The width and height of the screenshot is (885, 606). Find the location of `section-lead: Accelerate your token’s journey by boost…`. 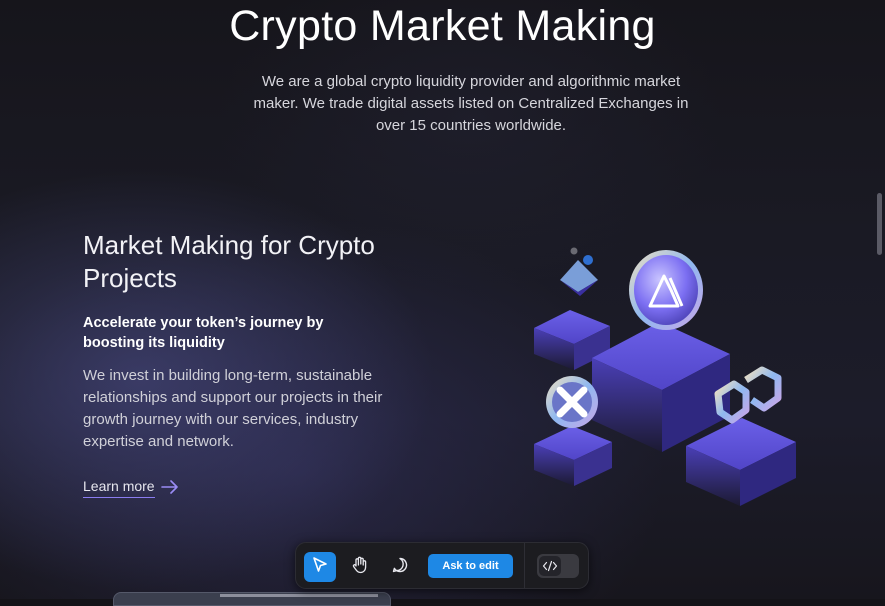

section-lead: Accelerate your token’s journey by boost… is located at coordinates (203, 333).